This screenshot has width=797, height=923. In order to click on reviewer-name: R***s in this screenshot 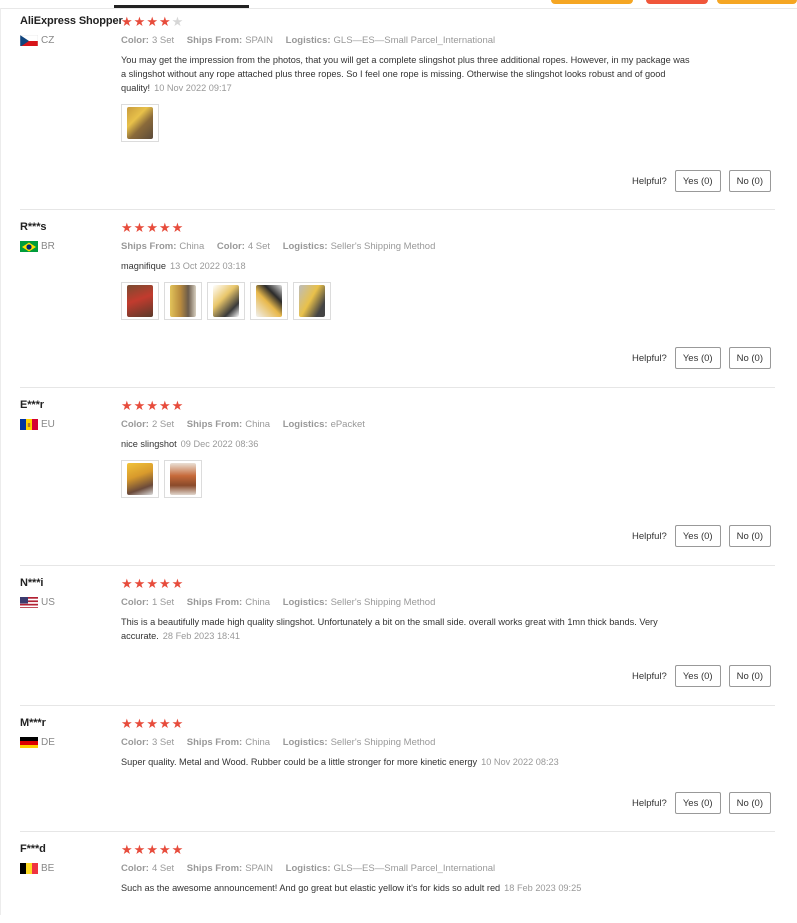, I will do `click(33, 227)`.